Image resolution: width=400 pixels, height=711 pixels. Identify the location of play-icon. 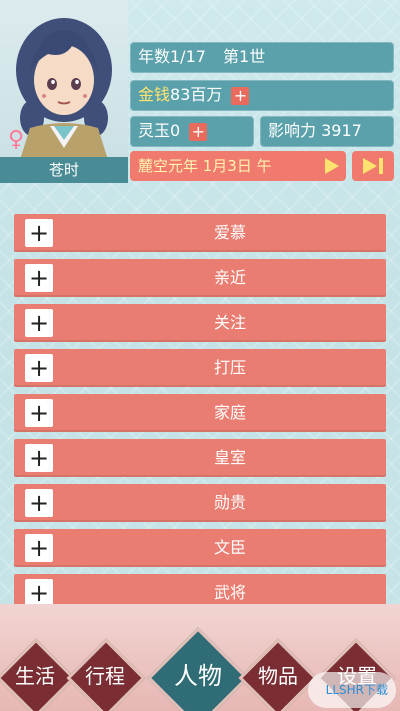
(332, 166).